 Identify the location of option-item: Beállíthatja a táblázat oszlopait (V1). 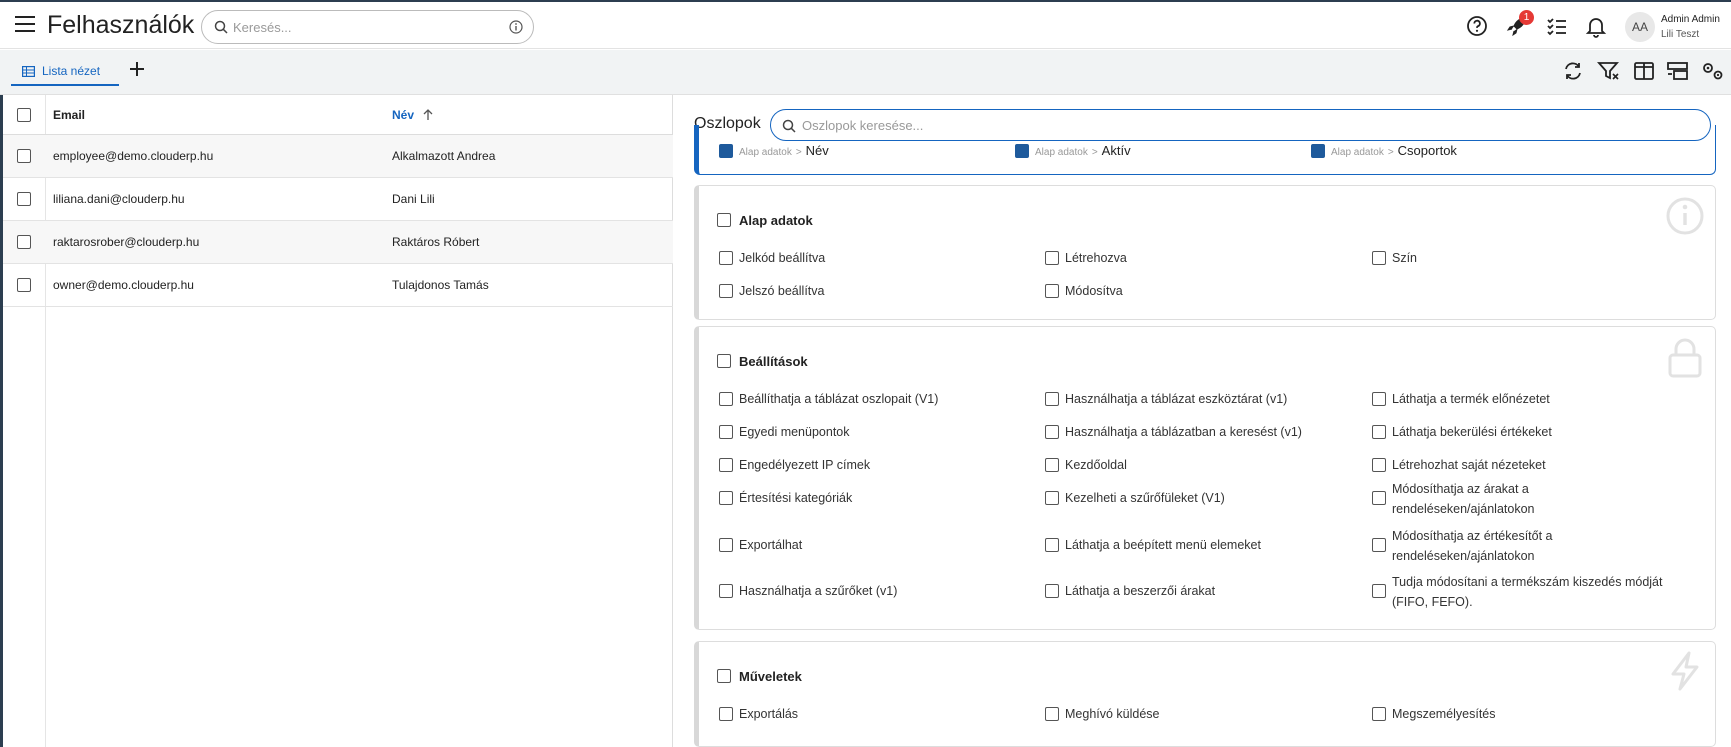
(869, 399).